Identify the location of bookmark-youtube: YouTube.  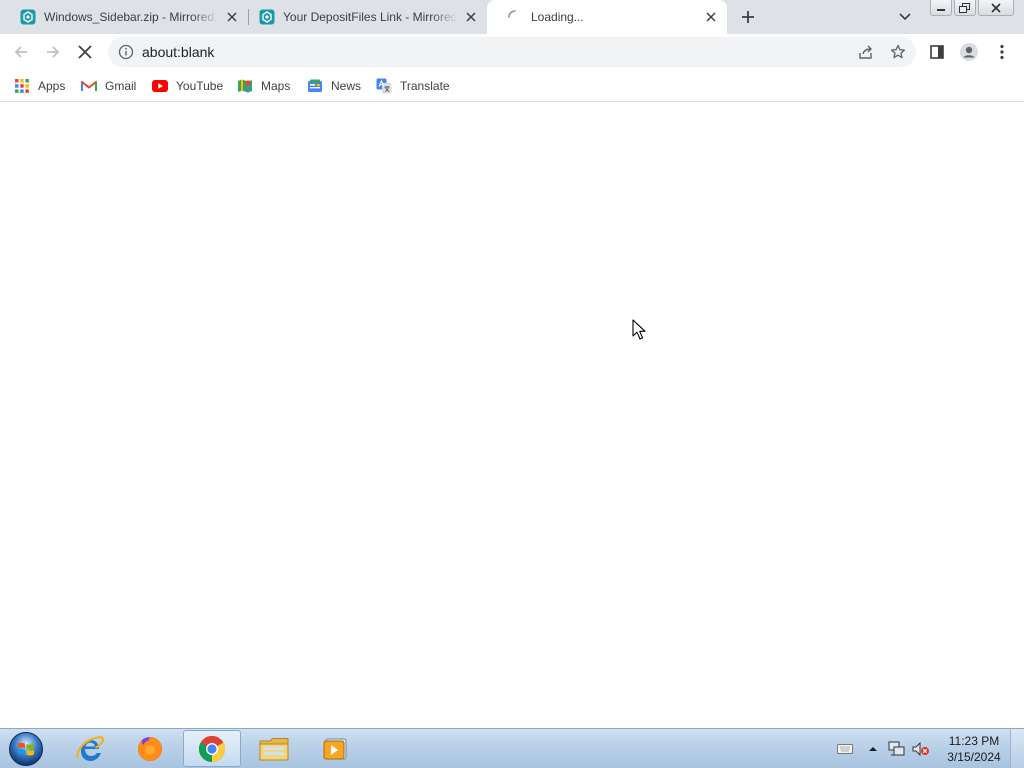
(187, 86).